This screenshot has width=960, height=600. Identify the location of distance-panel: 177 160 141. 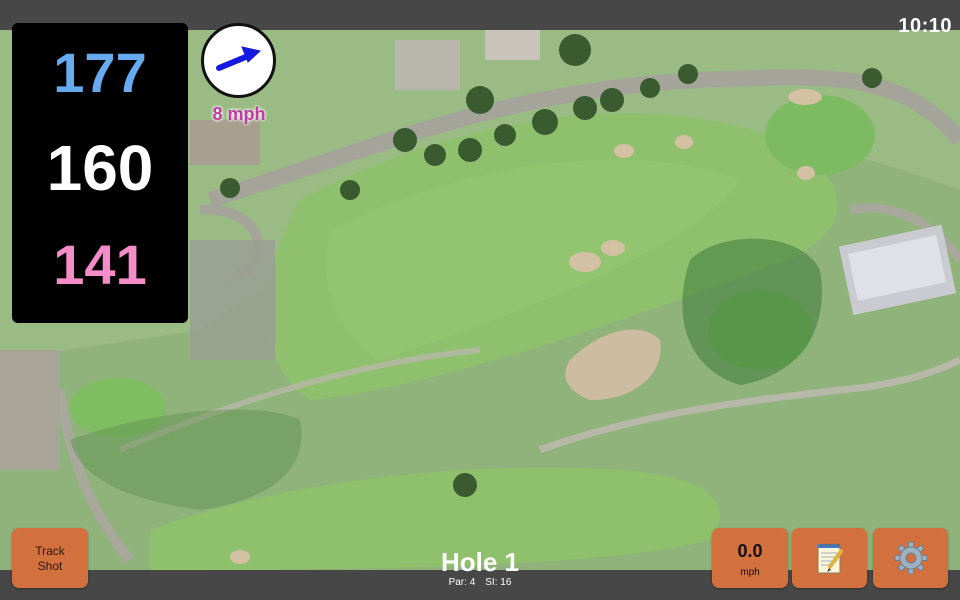
(100, 173).